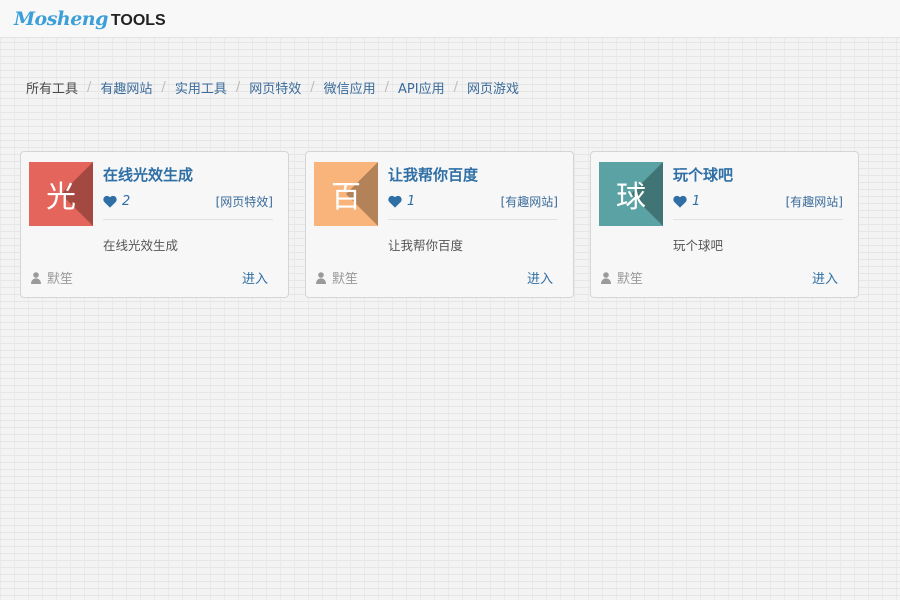 Image resolution: width=900 pixels, height=600 pixels. I want to click on brand-script: Mosheng, so click(61, 18).